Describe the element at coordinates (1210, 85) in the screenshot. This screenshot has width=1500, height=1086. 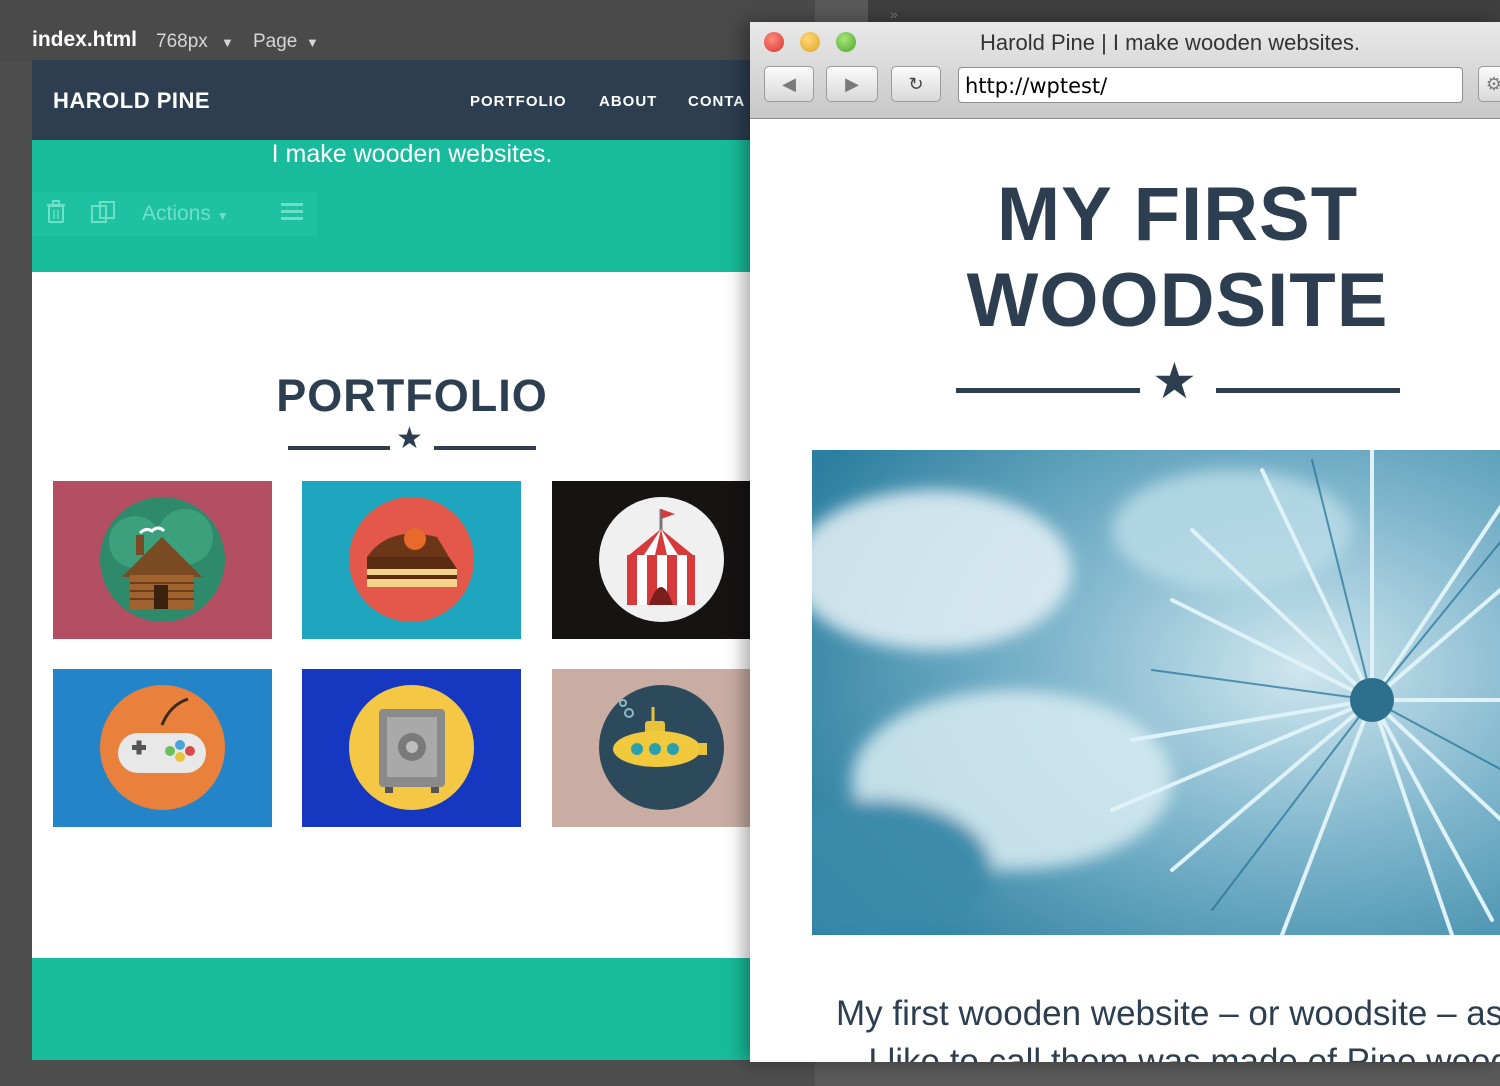
I see `address-bar: http://wptest/` at that location.